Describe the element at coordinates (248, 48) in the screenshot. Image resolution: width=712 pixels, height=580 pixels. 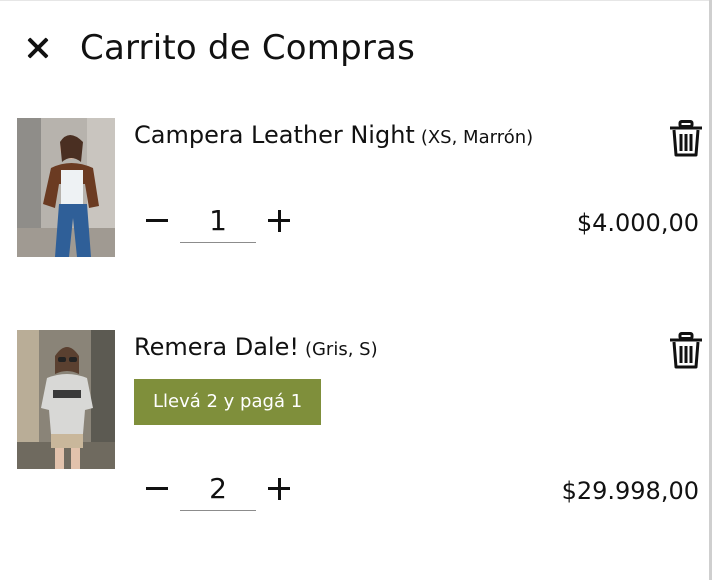
I see `page-title: Carrito de Compras` at that location.